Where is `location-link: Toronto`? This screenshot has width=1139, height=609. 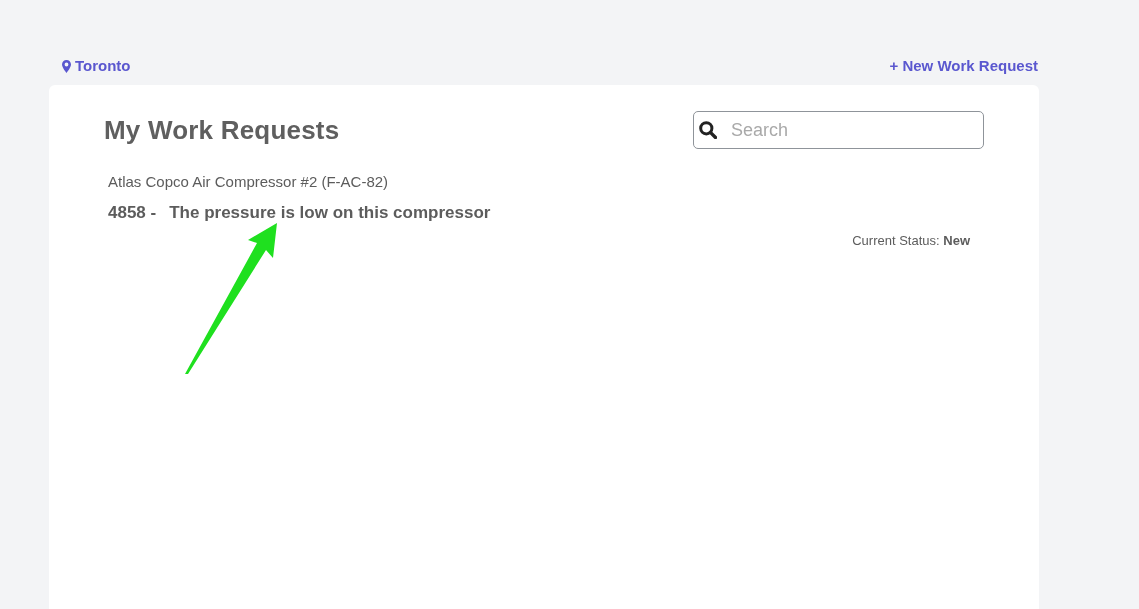 location-link: Toronto is located at coordinates (96, 66).